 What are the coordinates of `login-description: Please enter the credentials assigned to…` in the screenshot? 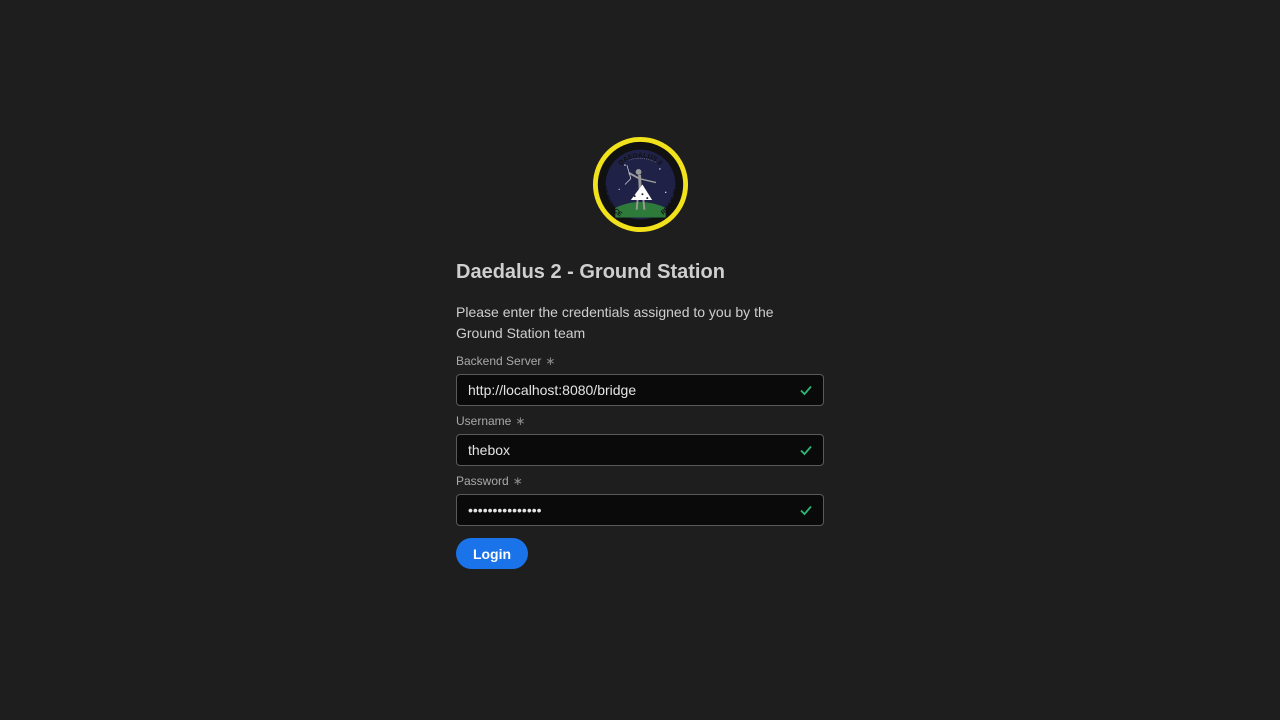 It's located at (615, 322).